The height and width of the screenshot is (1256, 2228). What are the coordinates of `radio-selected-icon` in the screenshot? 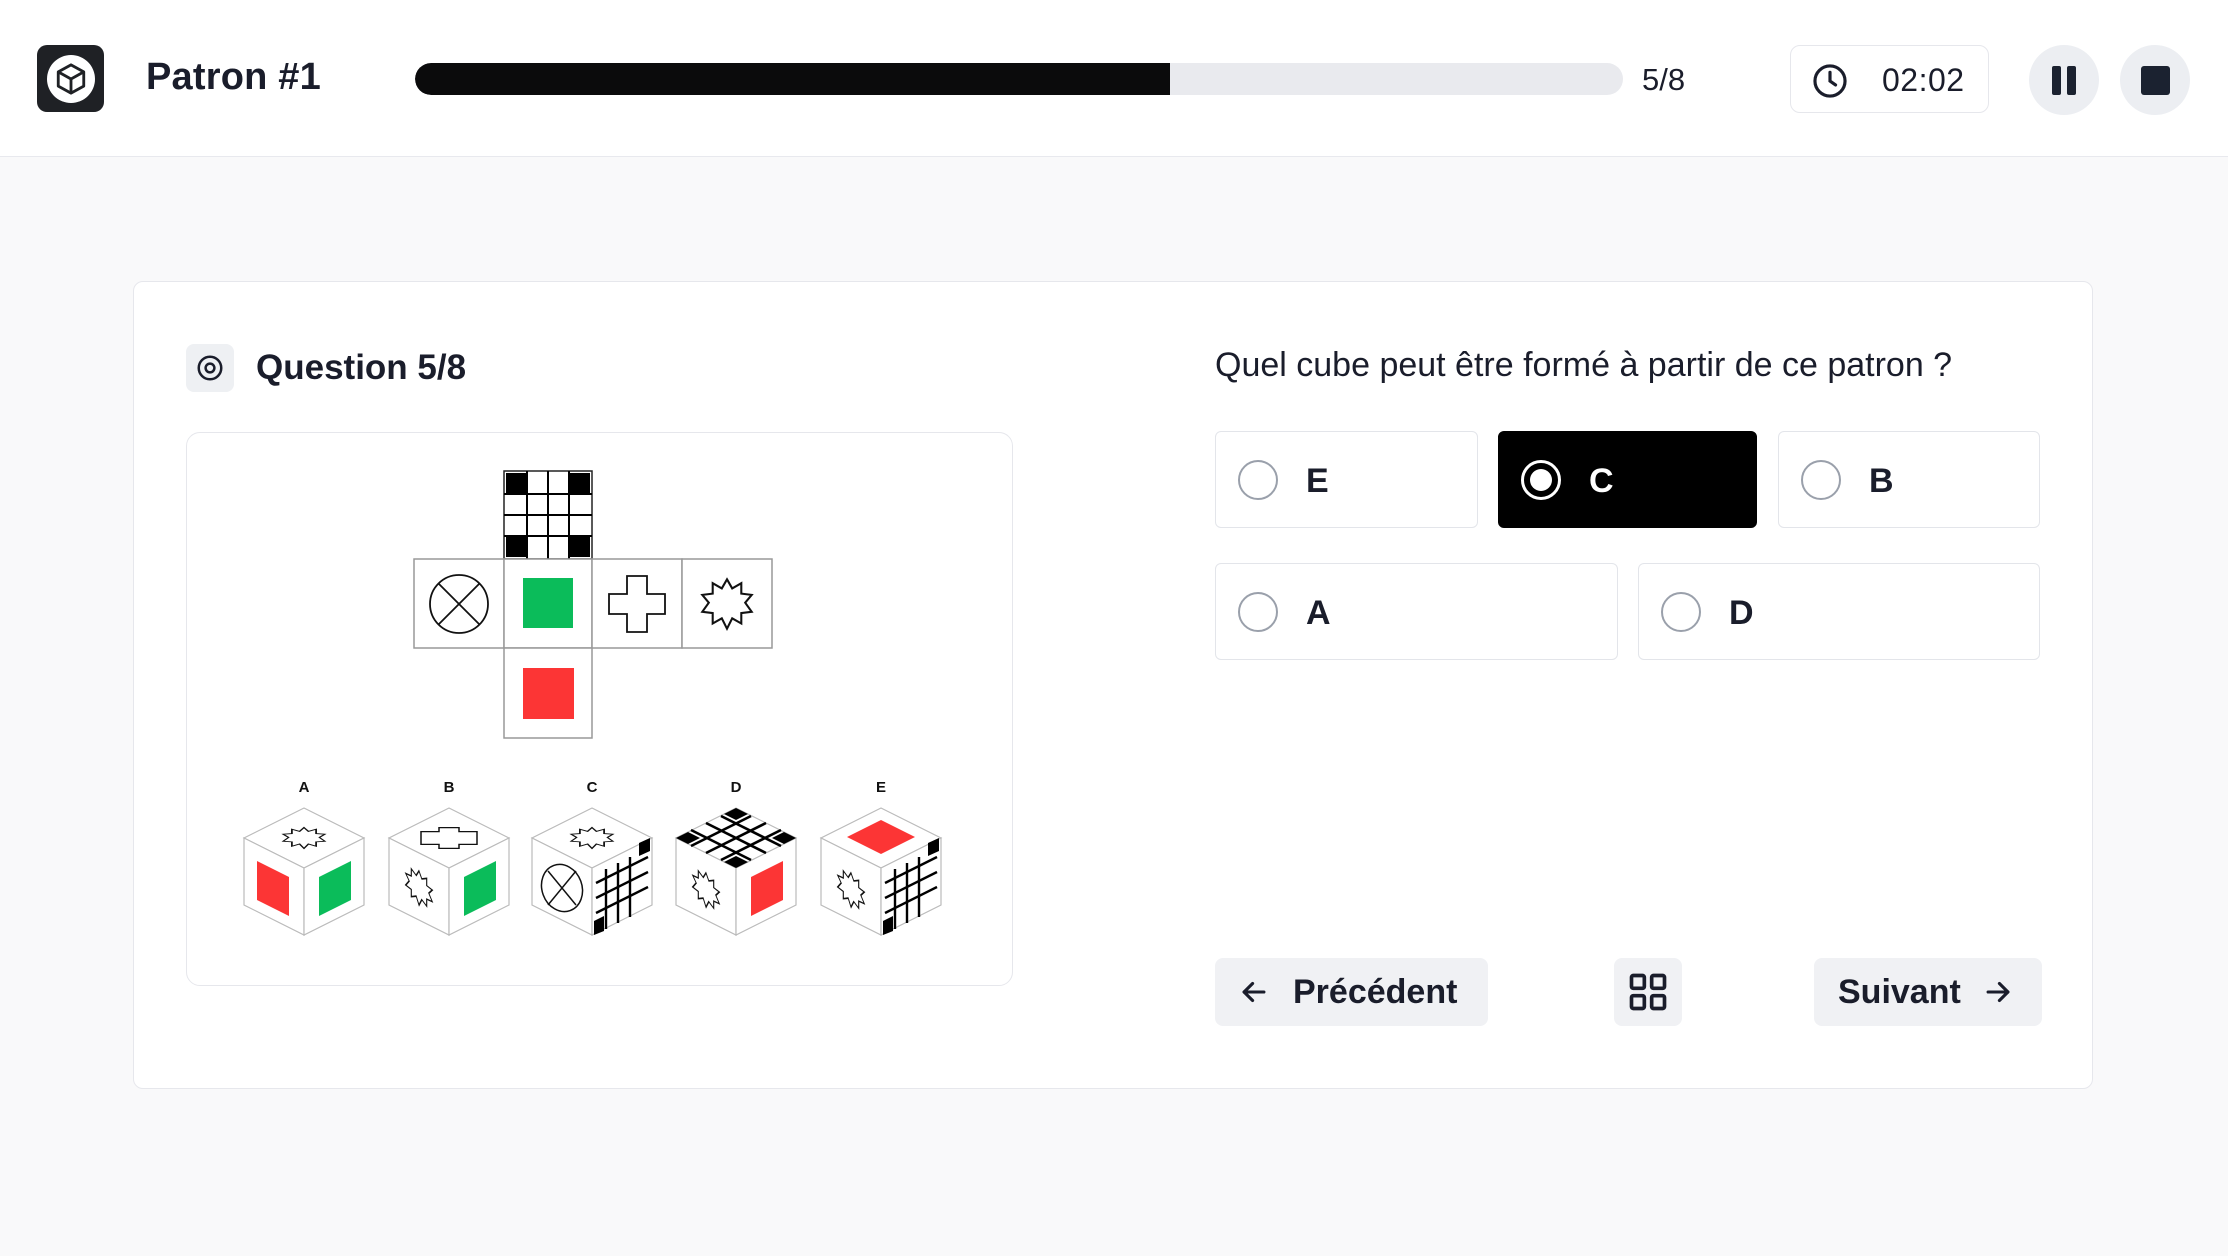 It's located at (1541, 480).